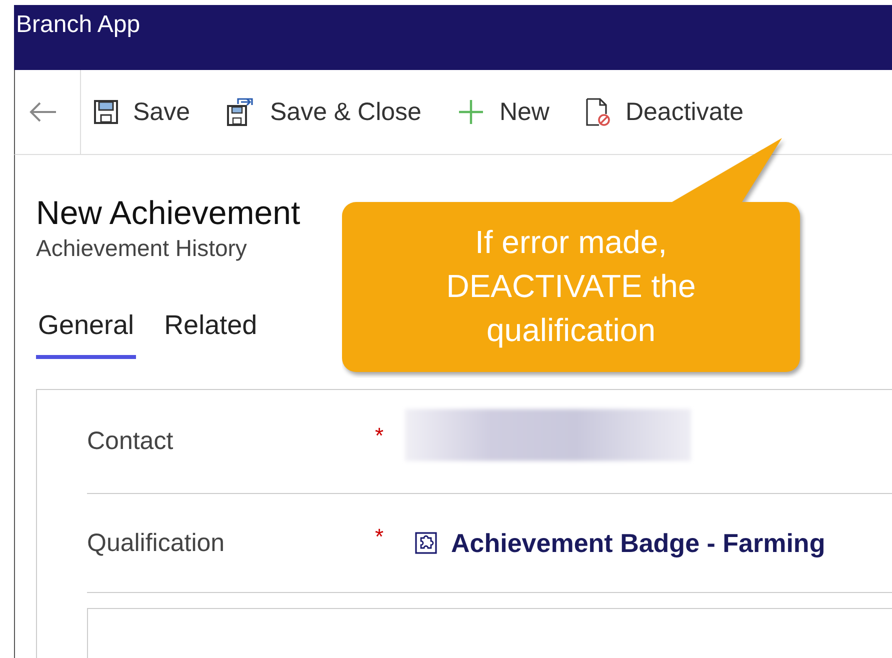 This screenshot has height=658, width=892. Describe the element at coordinates (503, 112) in the screenshot. I see `command-button: New` at that location.